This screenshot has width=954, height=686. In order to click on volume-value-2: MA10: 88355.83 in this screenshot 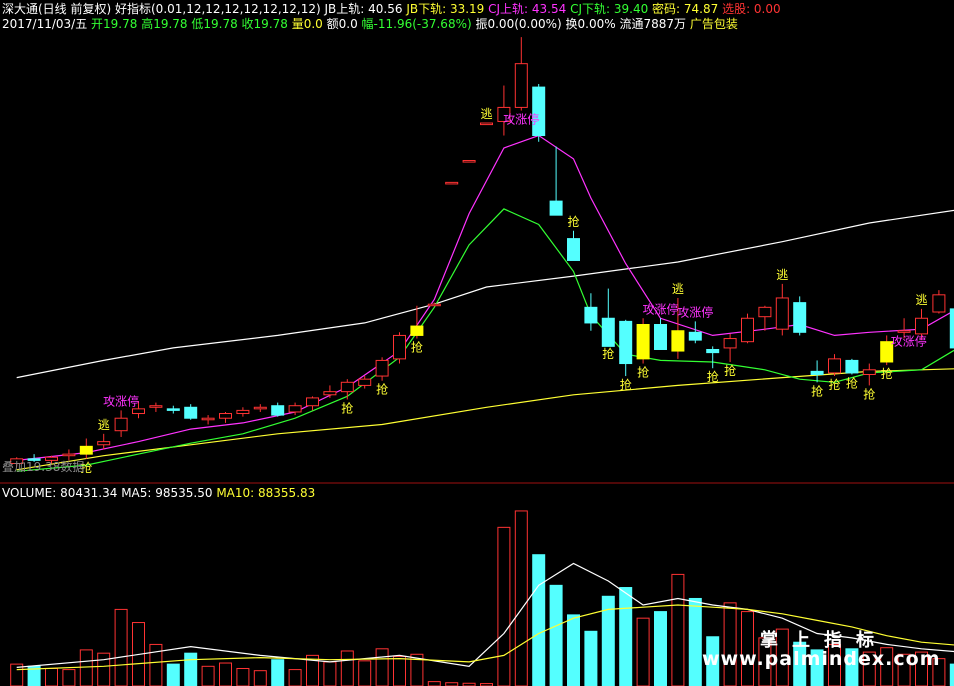, I will do `click(266, 493)`.